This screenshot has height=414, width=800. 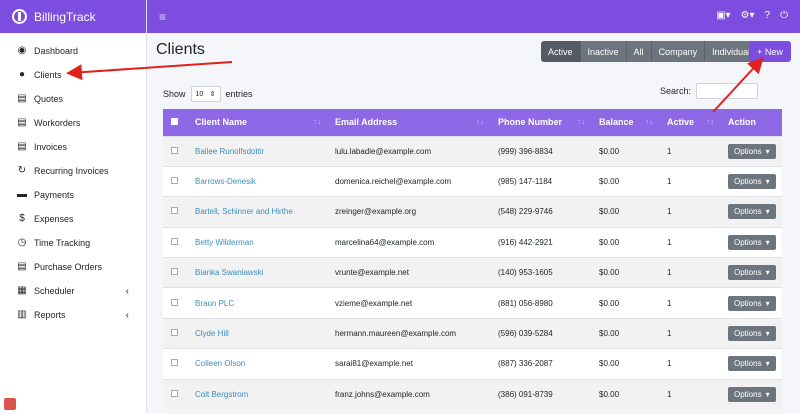 I want to click on filter-inactive-button: Inactive, so click(x=603, y=51).